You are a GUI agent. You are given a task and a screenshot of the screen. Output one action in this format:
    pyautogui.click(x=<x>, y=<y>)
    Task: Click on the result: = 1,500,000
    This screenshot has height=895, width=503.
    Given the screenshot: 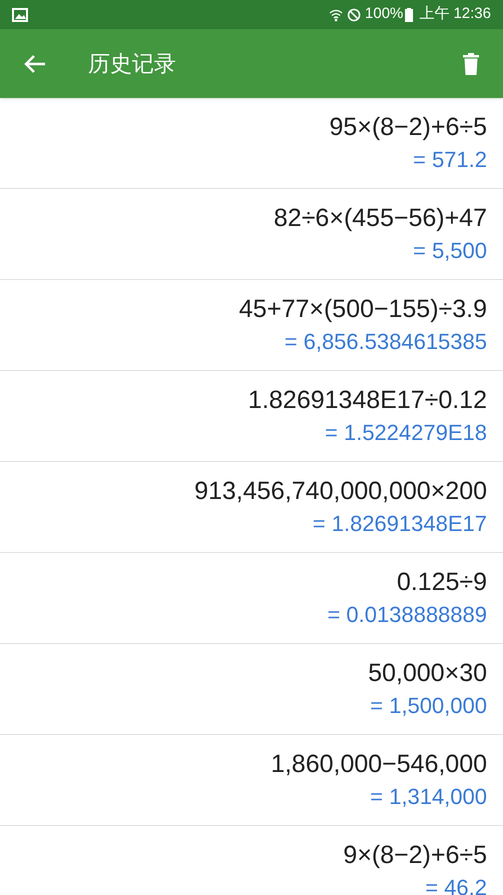 What is the action you would take?
    pyautogui.click(x=428, y=706)
    